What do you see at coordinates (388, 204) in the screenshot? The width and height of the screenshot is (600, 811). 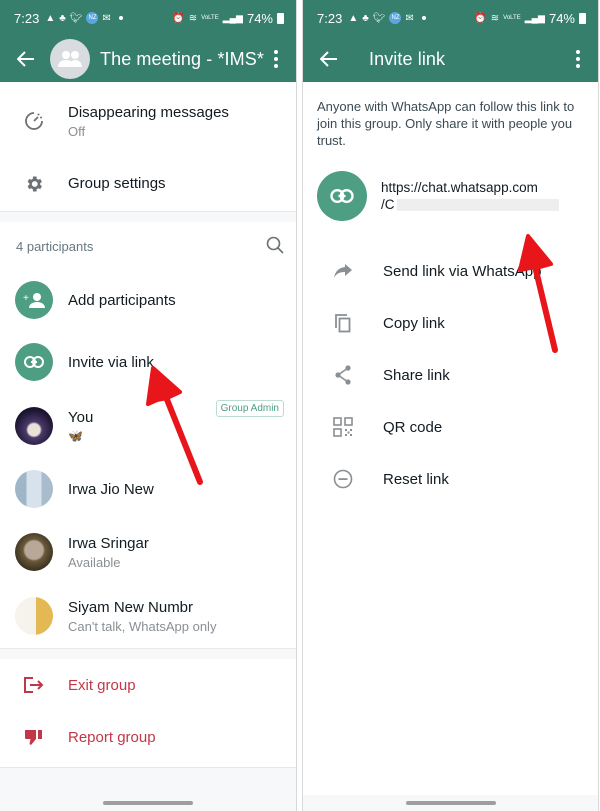 I see `invite-link-path: /C` at bounding box center [388, 204].